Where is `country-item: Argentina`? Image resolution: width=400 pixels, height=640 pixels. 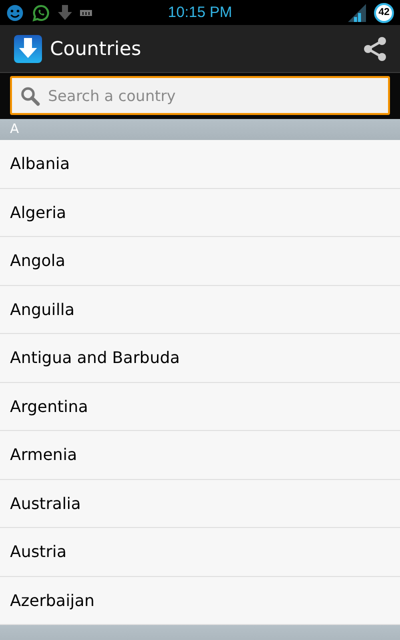
country-item: Argentina is located at coordinates (200, 406).